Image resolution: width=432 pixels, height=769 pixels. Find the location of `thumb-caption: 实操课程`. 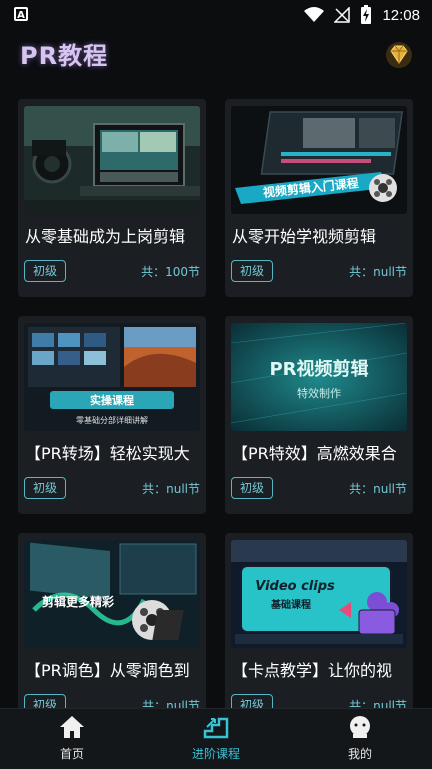

thumb-caption: 实操课程 is located at coordinates (112, 400).